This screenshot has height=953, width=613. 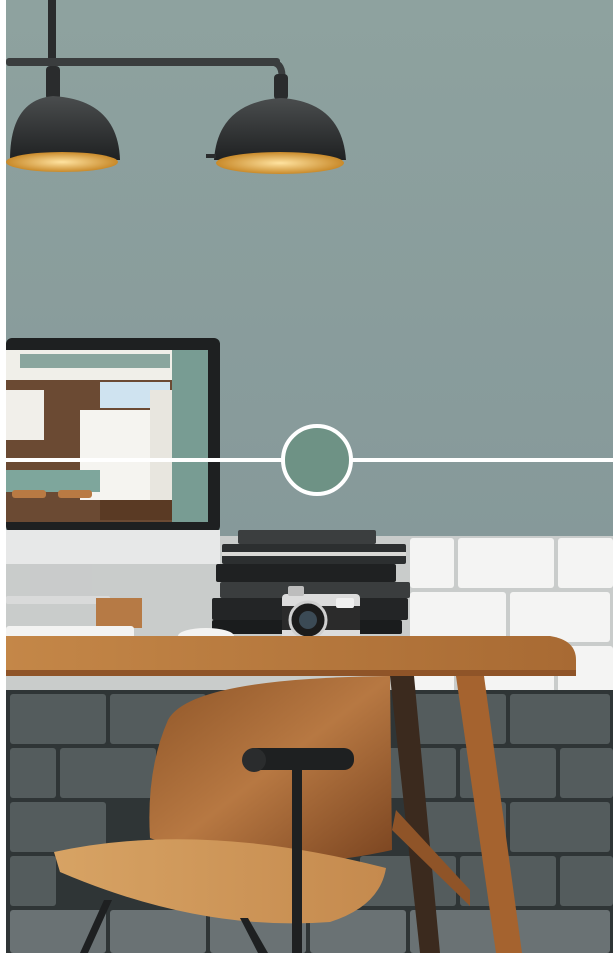 What do you see at coordinates (3, 476) in the screenshot?
I see `left-edge` at bounding box center [3, 476].